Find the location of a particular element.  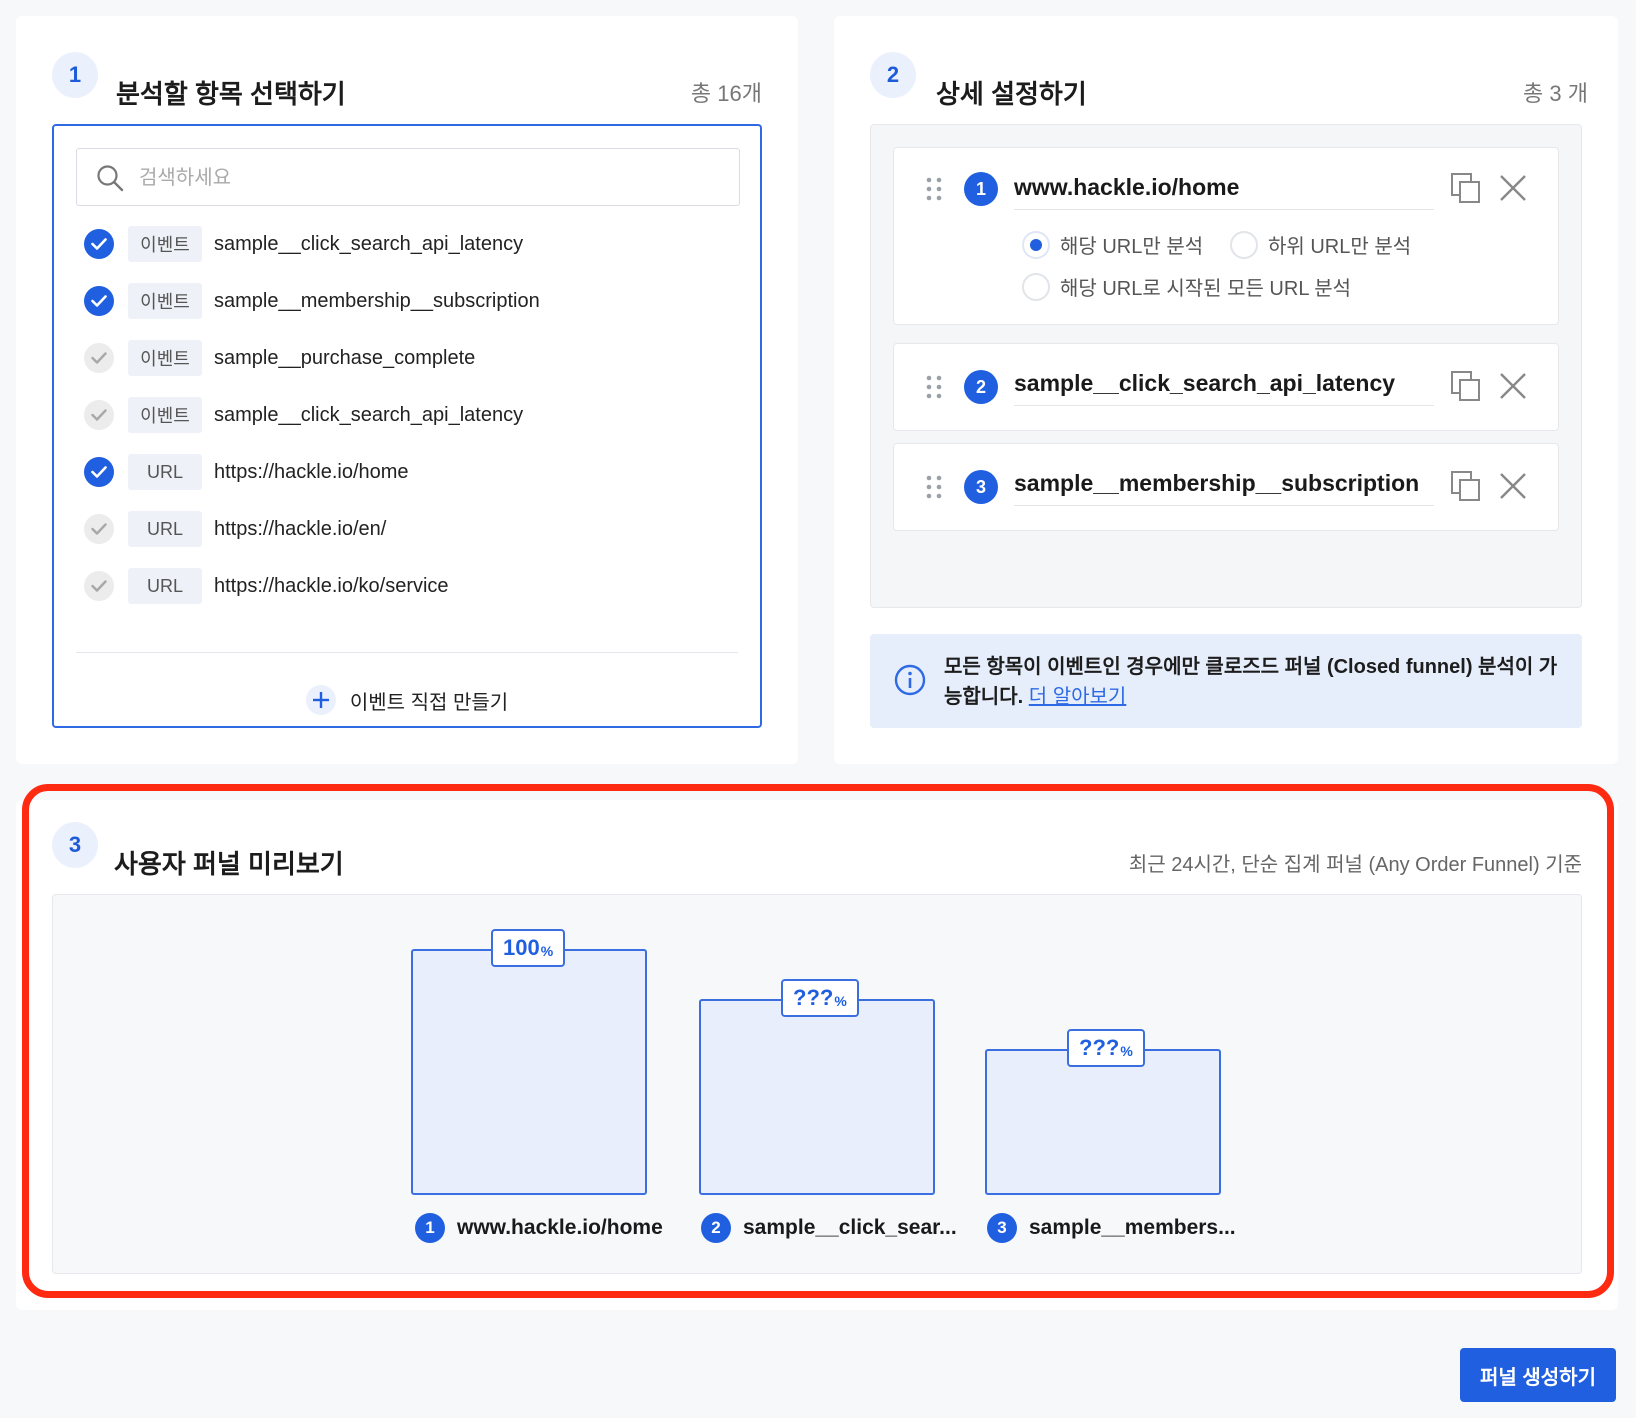

card-title-field: sample__membership__subscription is located at coordinates (1224, 488).